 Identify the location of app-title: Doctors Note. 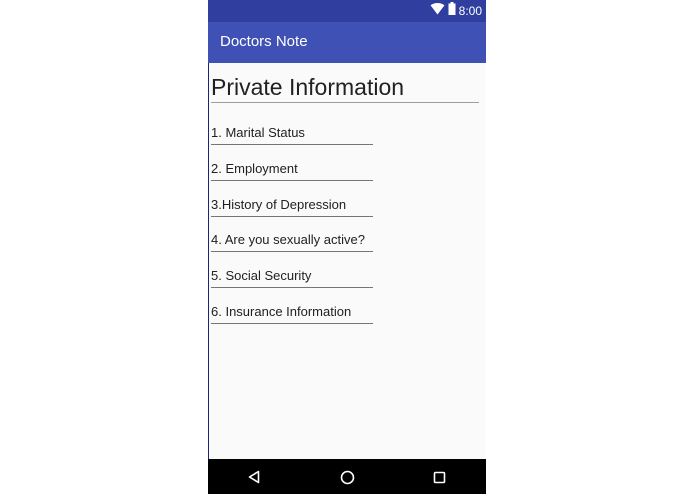
(264, 41).